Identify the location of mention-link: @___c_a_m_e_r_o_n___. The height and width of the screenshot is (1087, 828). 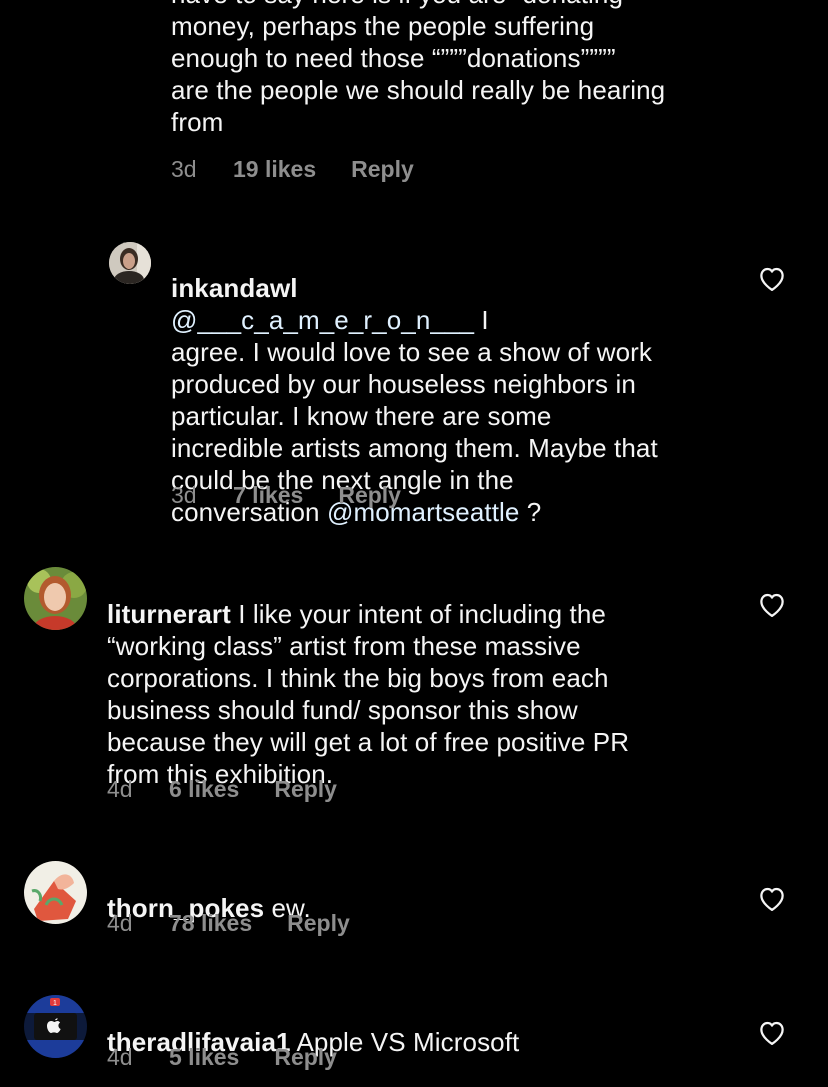
(322, 320).